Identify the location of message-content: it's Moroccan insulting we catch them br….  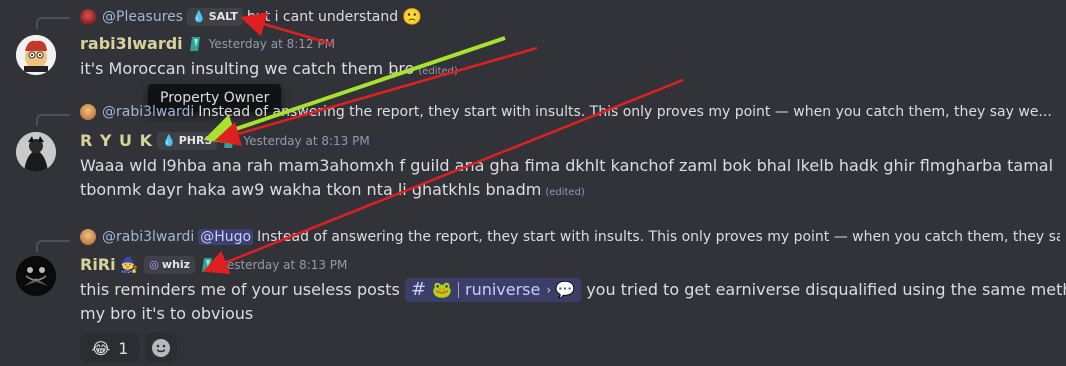
(269, 70).